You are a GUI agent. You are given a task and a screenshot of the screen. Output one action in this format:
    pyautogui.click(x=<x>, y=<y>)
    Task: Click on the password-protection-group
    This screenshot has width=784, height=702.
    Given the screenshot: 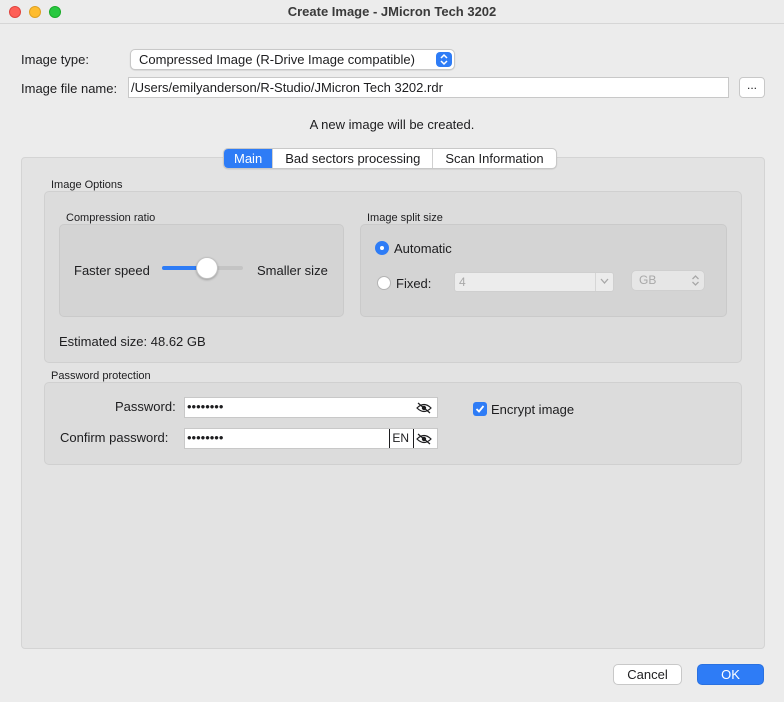 What is the action you would take?
    pyautogui.click(x=393, y=423)
    